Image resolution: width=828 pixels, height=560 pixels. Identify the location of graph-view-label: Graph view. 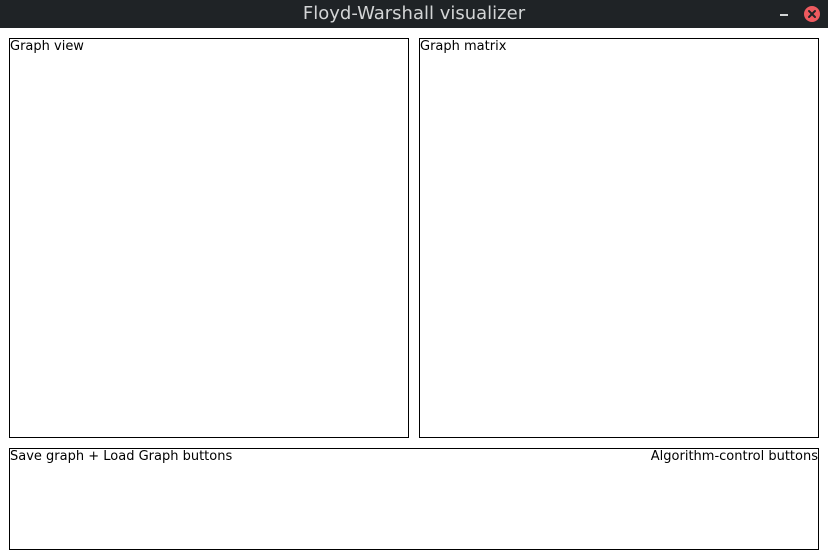
(47, 46).